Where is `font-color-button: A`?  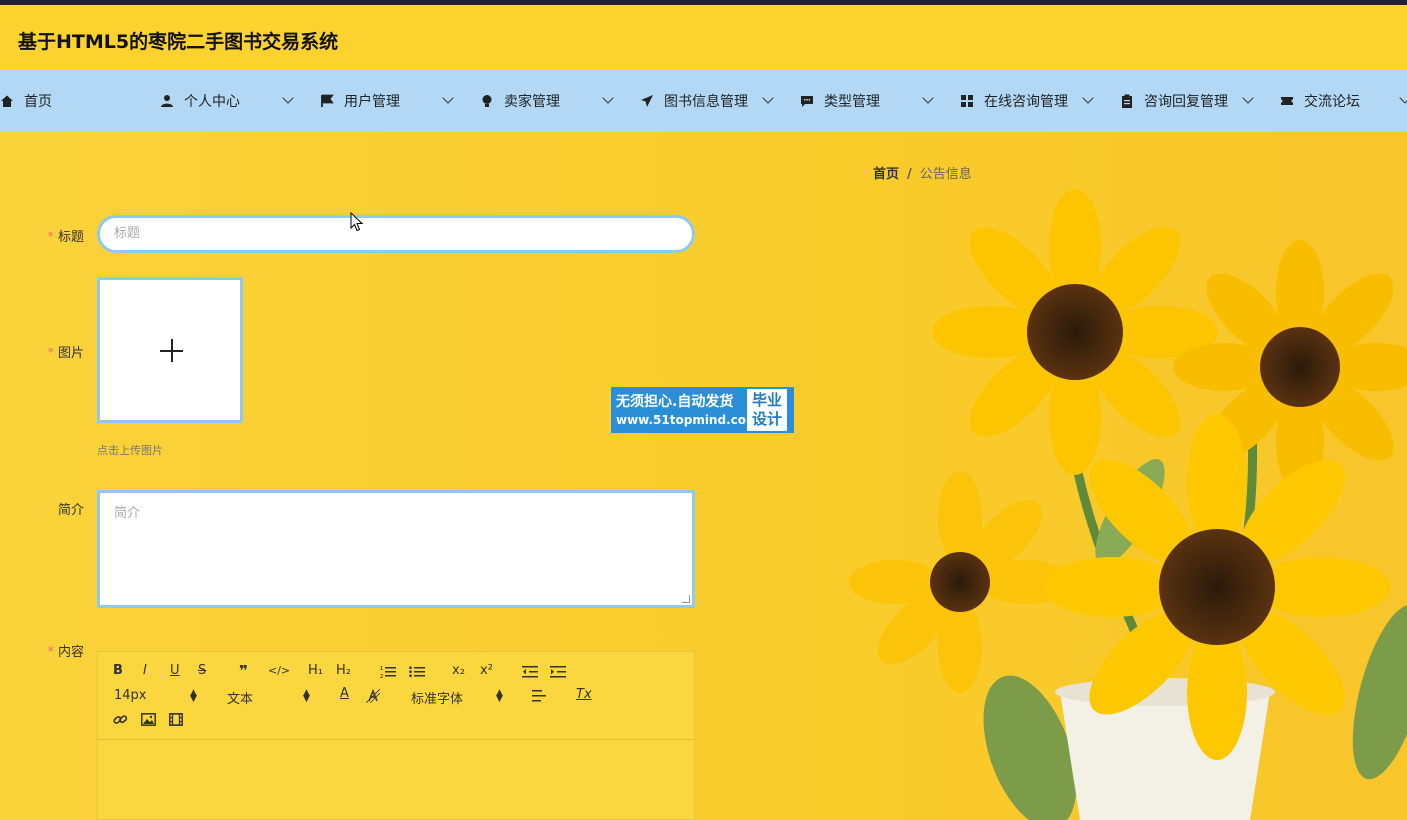 font-color-button: A is located at coordinates (344, 693).